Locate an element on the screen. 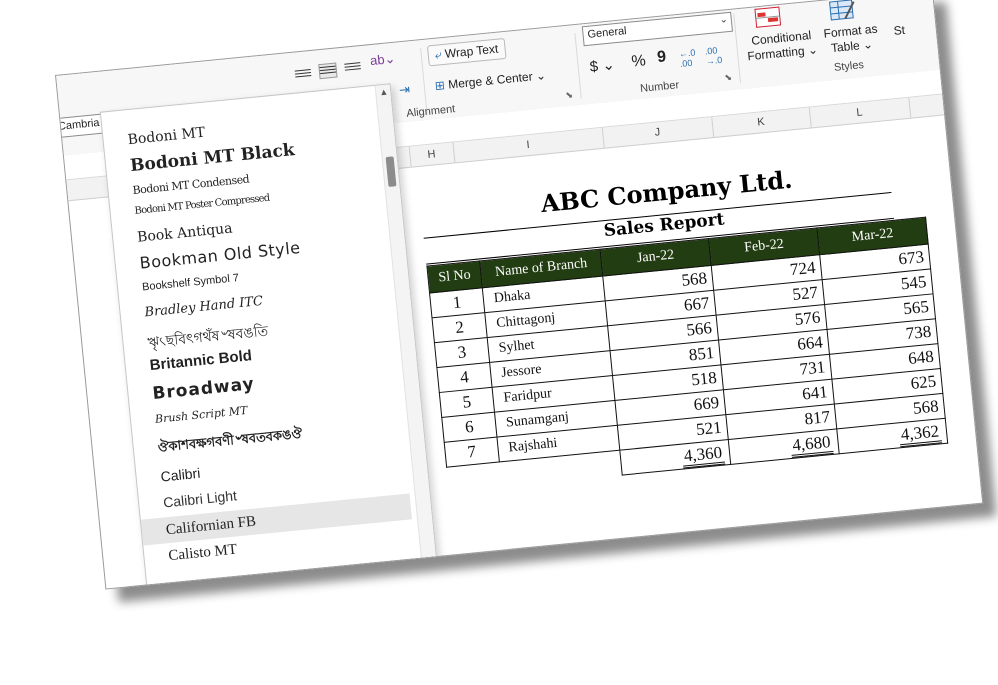  wrap-text-button: ⤶ Wrap Text is located at coordinates (466, 52).